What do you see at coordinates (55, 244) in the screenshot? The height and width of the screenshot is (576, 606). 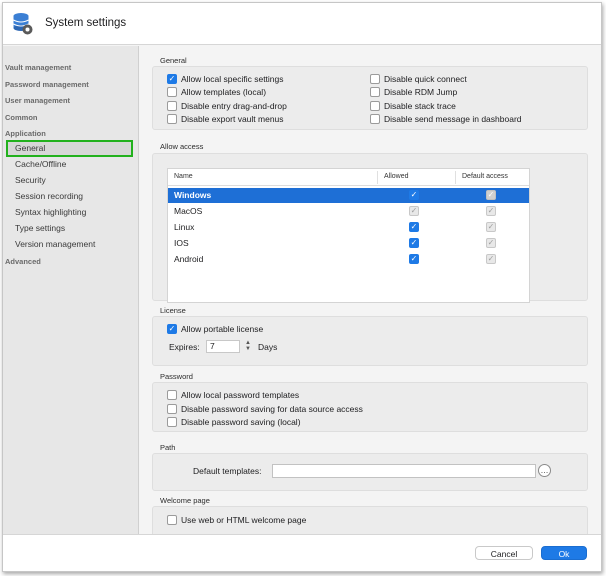 I see `sidebar-item-version-management: Version management` at bounding box center [55, 244].